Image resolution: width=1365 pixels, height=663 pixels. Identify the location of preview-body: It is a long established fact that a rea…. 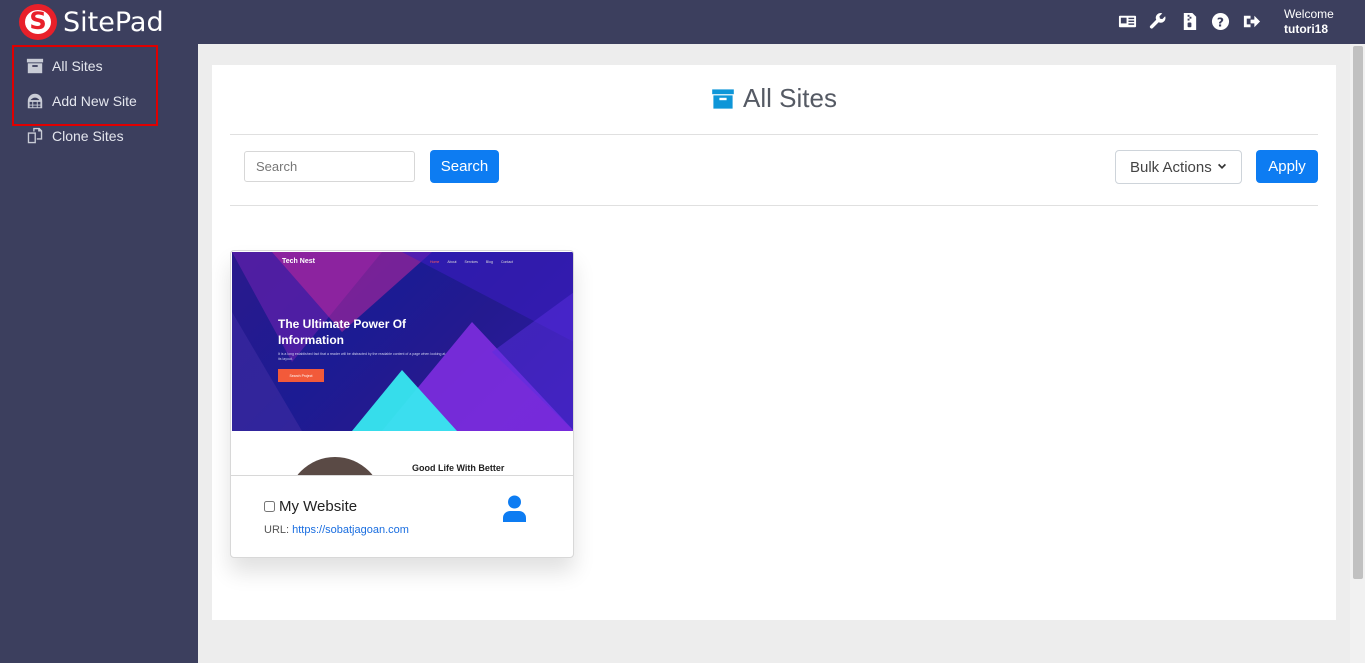
(362, 356).